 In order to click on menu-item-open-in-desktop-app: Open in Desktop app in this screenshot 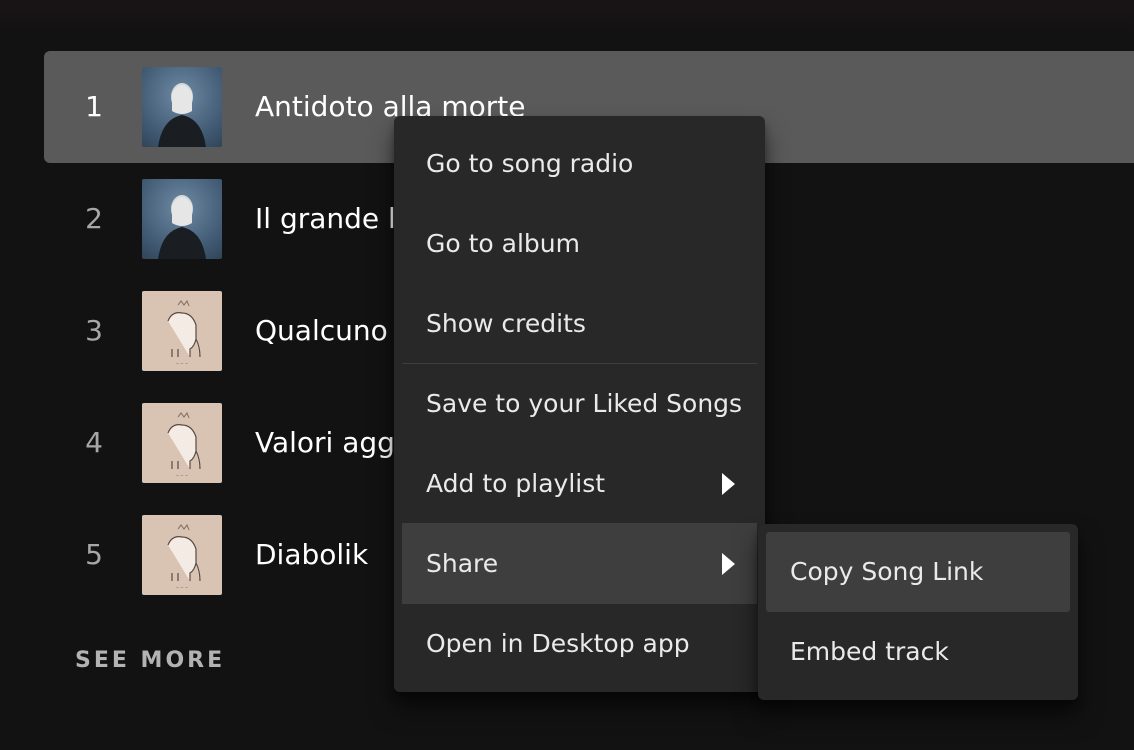, I will do `click(579, 644)`.